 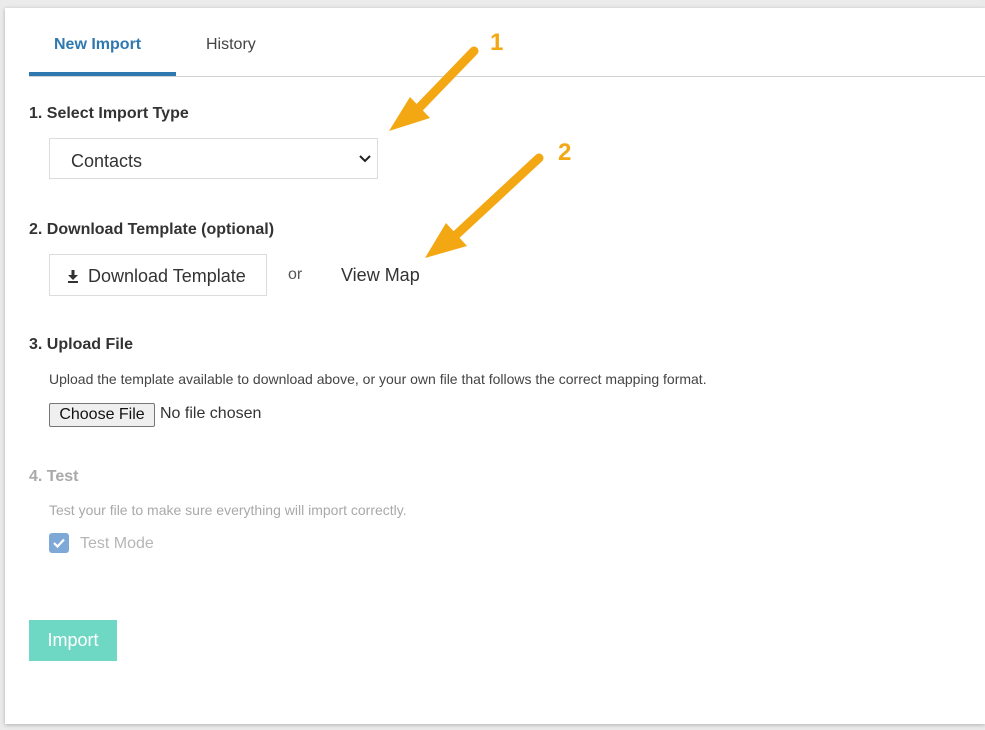 What do you see at coordinates (565, 152) in the screenshot?
I see `annotation-label-2: 2` at bounding box center [565, 152].